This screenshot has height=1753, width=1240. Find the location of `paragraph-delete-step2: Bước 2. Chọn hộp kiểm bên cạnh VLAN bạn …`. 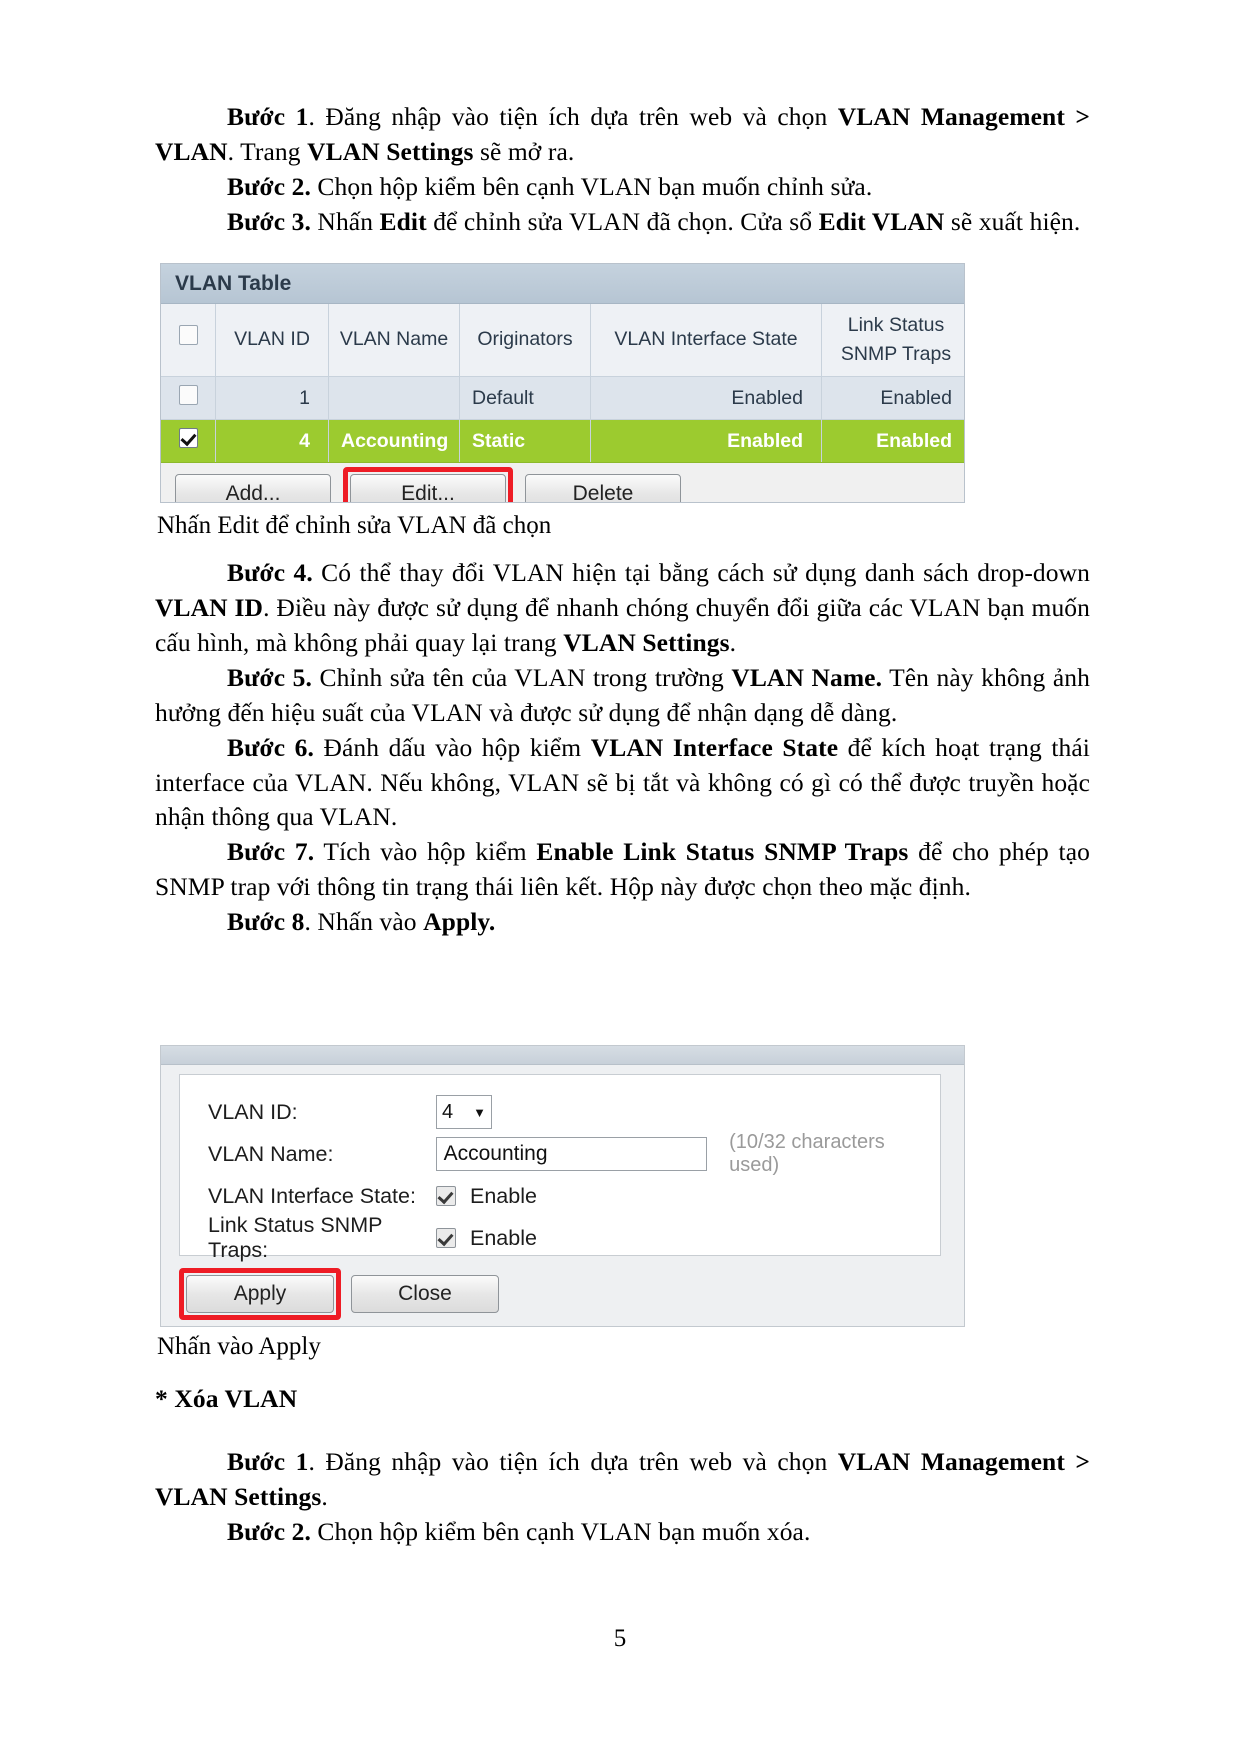

paragraph-delete-step2: Bước 2. Chọn hộp kiểm bên cạnh VLAN bạn … is located at coordinates (622, 1532).